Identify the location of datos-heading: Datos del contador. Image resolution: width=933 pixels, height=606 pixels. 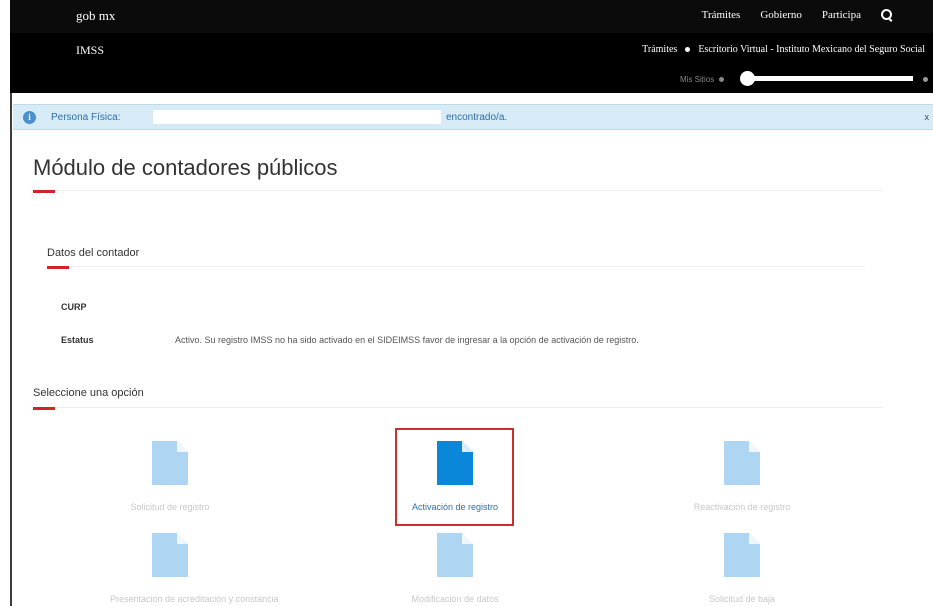
(93, 253).